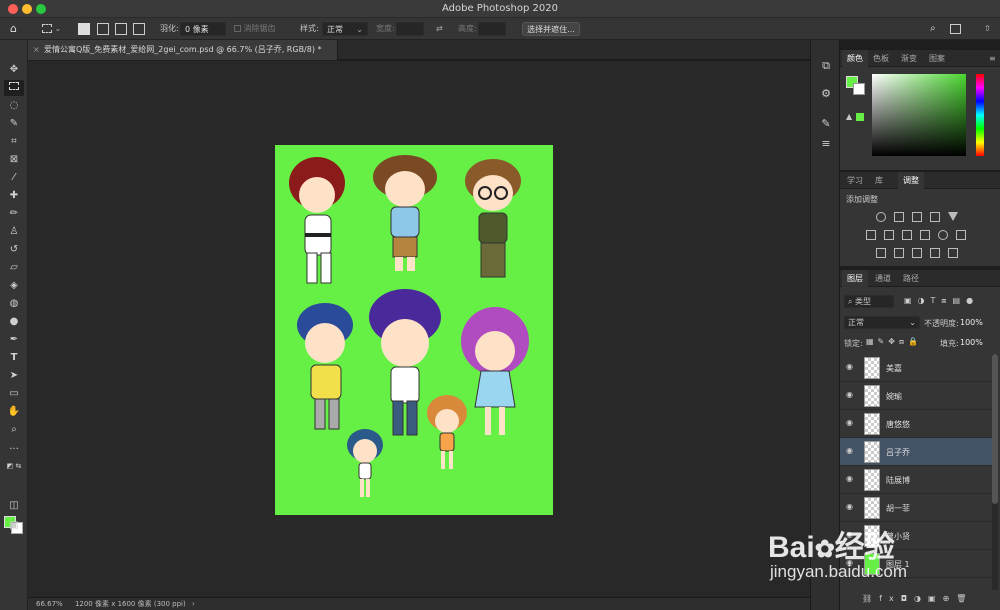 The image size is (1000, 610). I want to click on feather-input: 0 像素, so click(203, 29).